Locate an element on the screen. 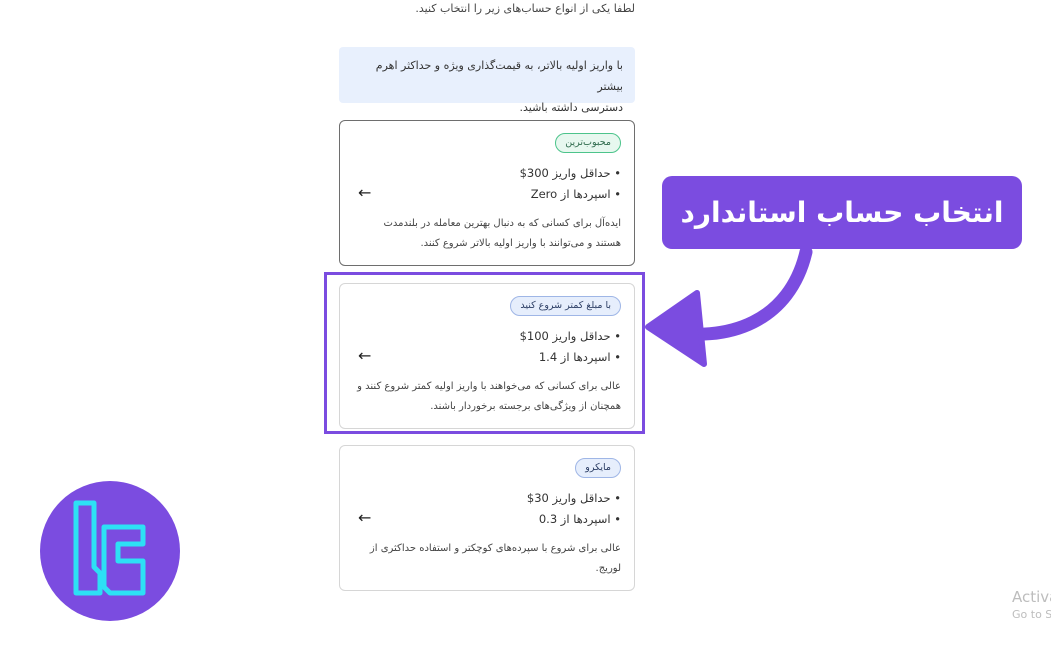  callout-label: انتخاب حساب استاندارد is located at coordinates (842, 212).